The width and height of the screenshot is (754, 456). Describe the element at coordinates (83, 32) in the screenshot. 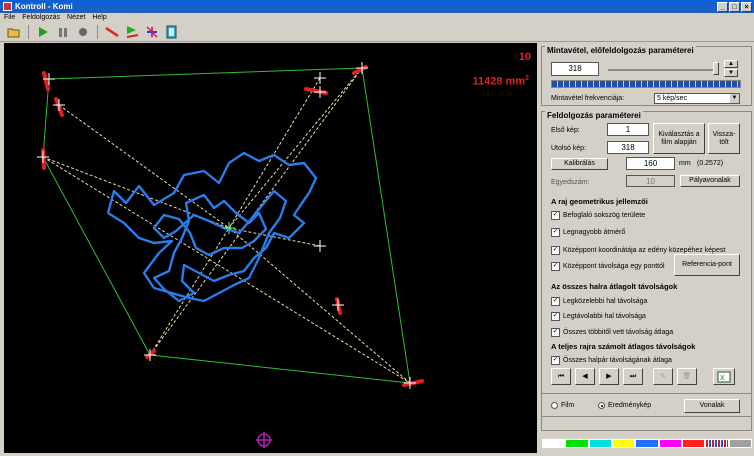

I see `stop-icon` at that location.